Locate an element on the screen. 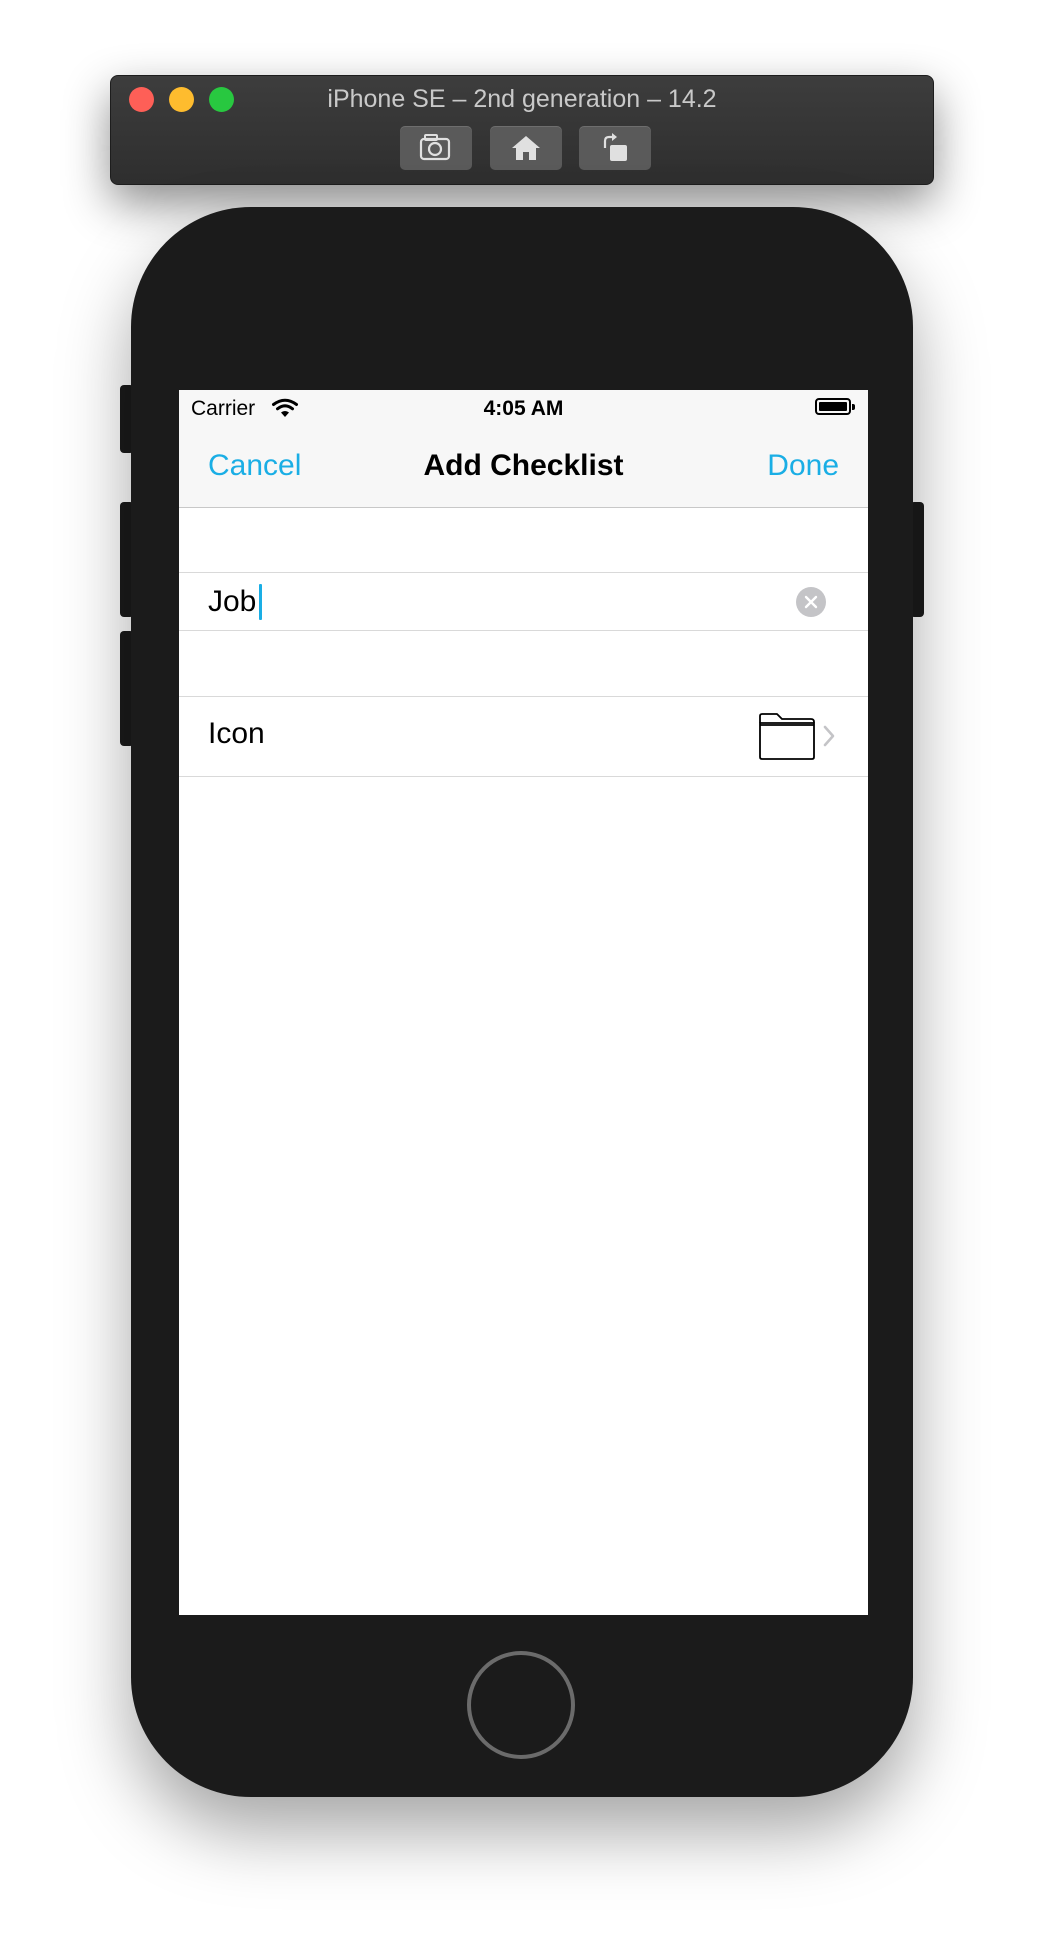 The width and height of the screenshot is (1046, 1950). simulator-toolbar: iPhone SE – 2nd generation – 14.2 is located at coordinates (522, 130).